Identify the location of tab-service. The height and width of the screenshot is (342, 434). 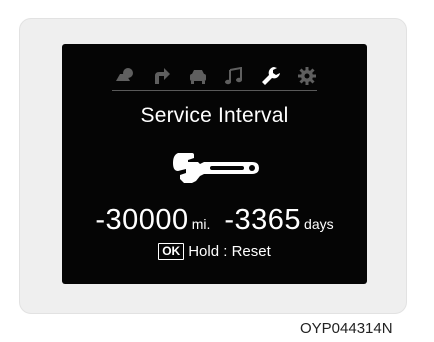
(271, 76).